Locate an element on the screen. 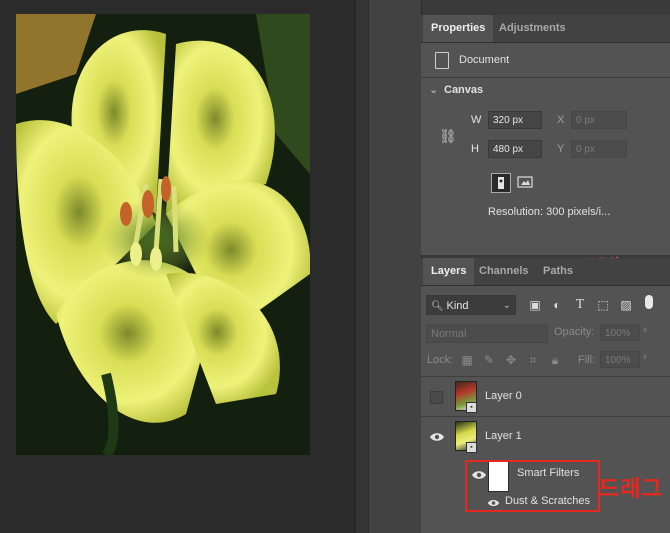  document-icon is located at coordinates (442, 60).